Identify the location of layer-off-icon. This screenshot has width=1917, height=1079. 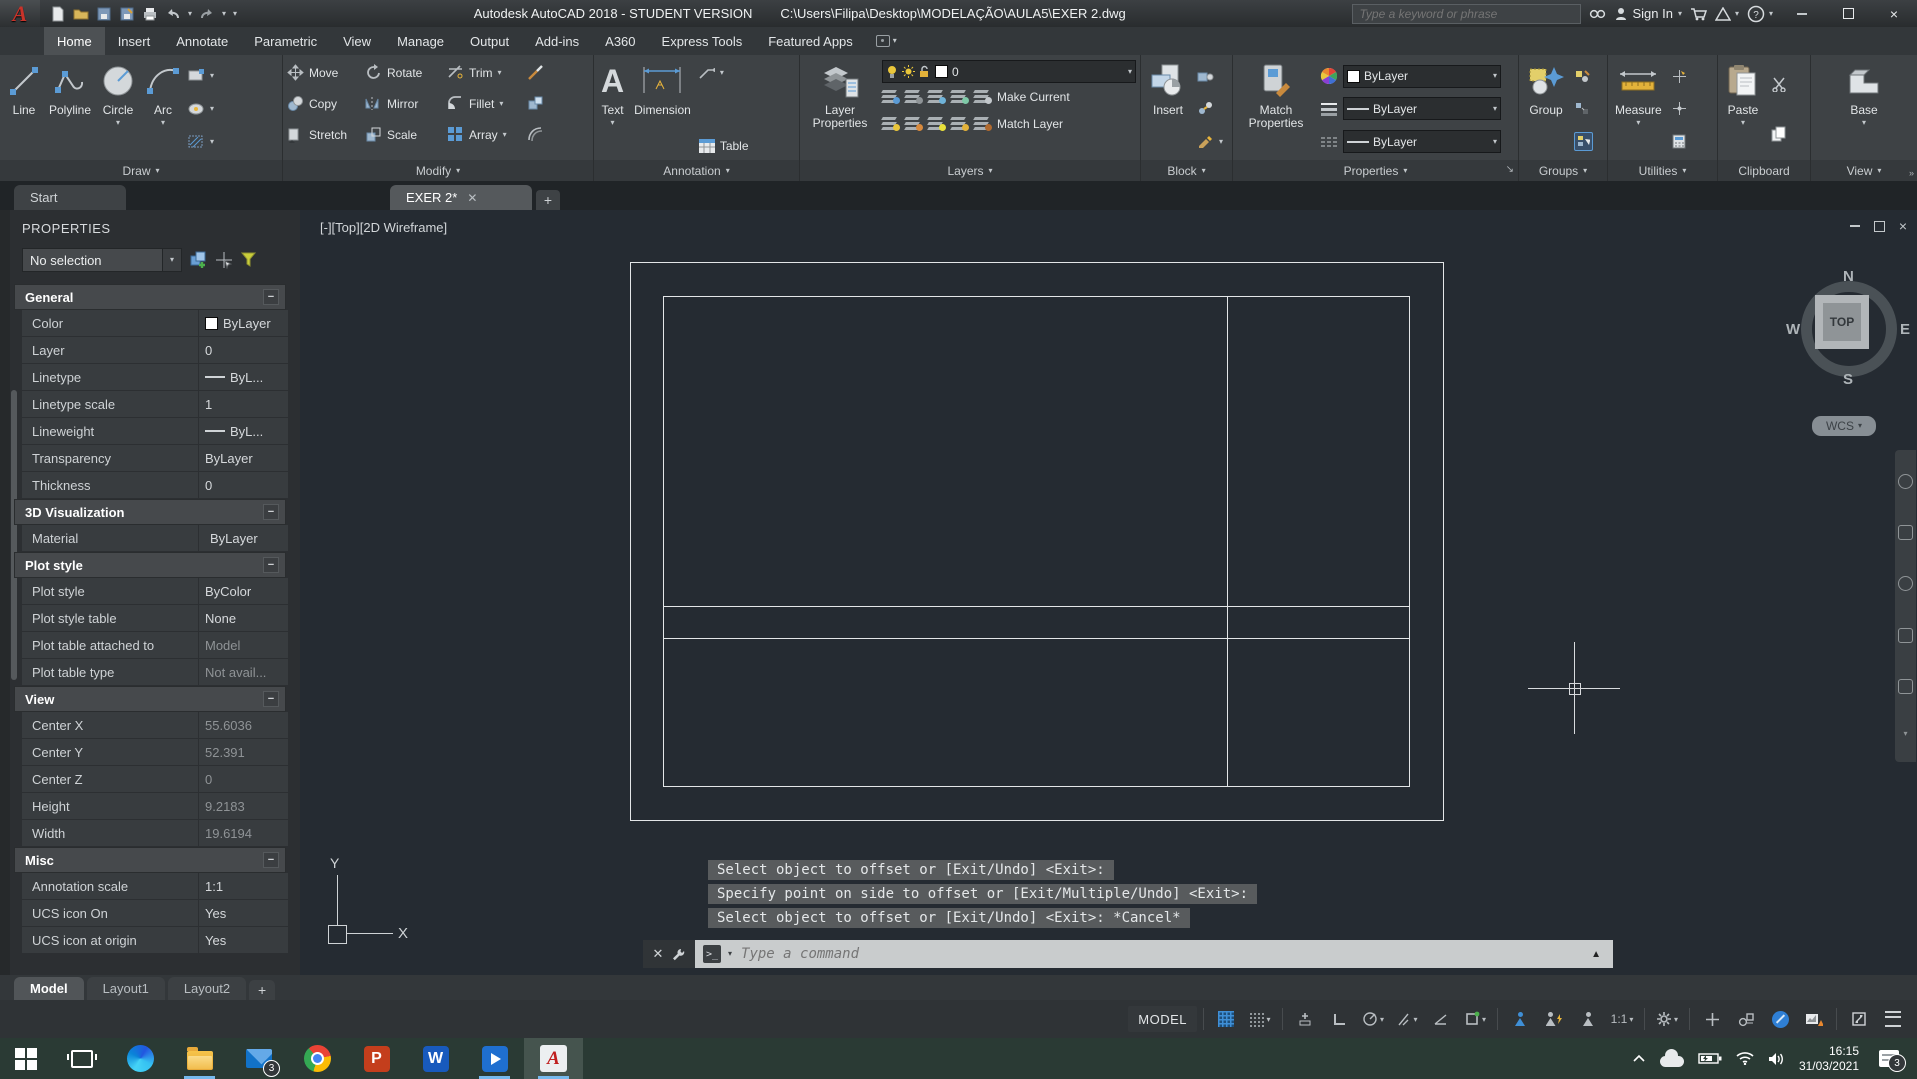
(890, 97).